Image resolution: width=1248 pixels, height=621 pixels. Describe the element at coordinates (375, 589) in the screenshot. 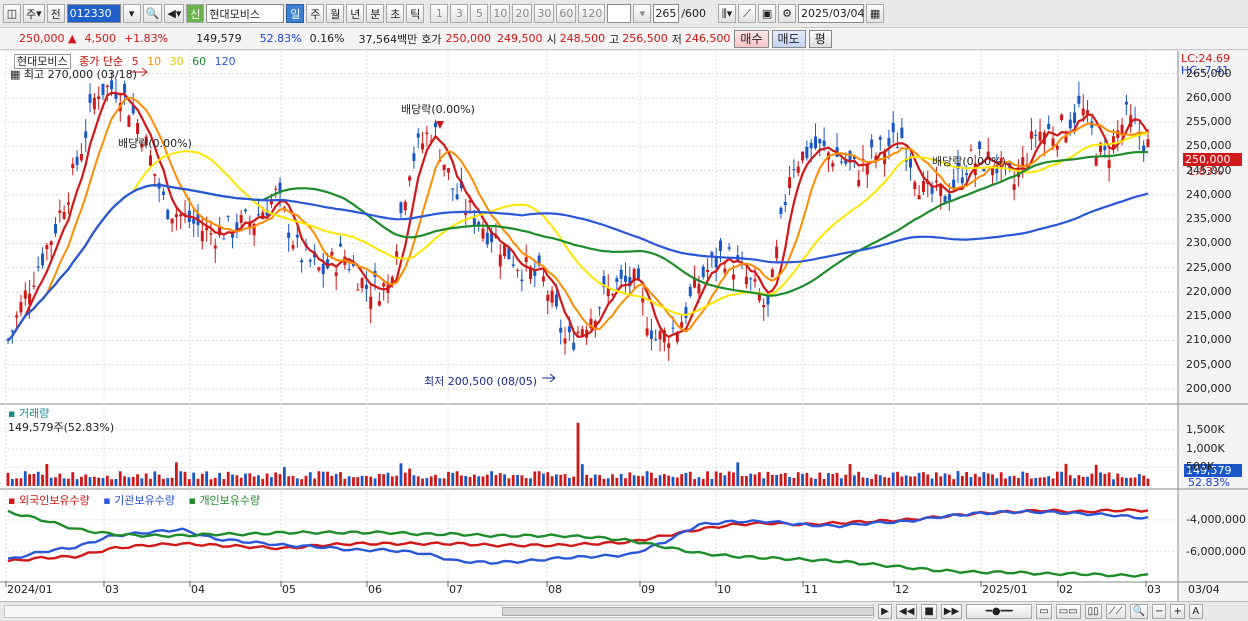

I see `x-tick-label: 06` at that location.